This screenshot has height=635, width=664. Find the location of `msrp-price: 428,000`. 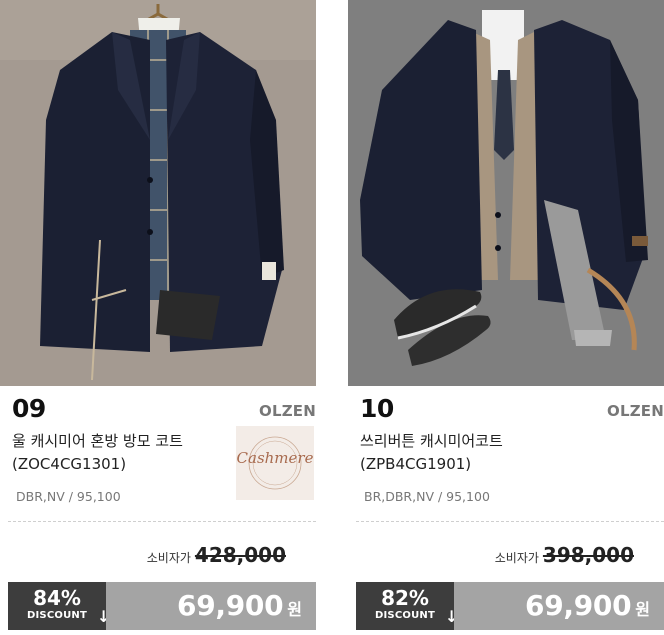

msrp-price: 428,000 is located at coordinates (240, 555).